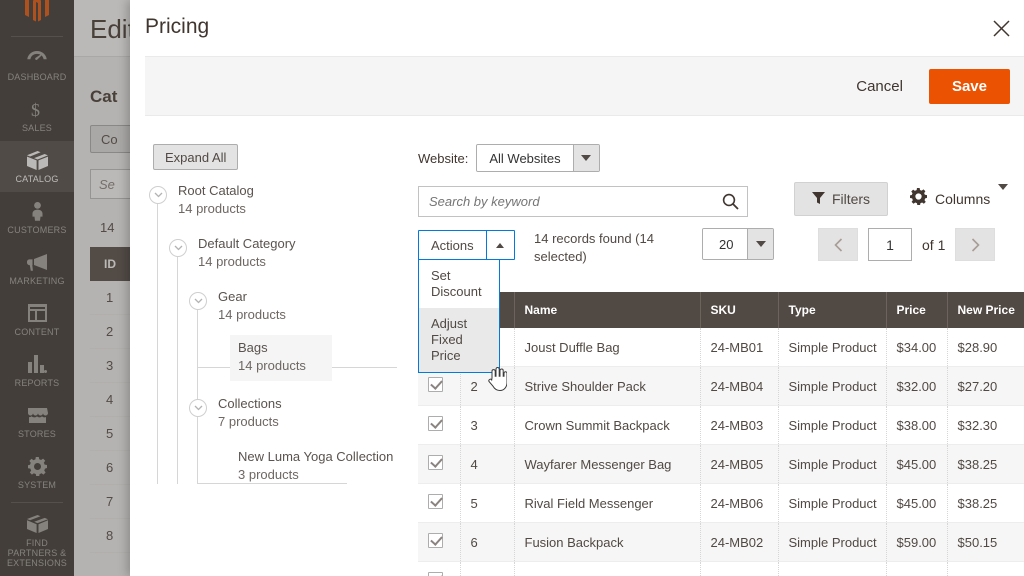 The width and height of the screenshot is (1024, 576). Describe the element at coordinates (739, 542) in the screenshot. I see `cell-sku: 24-MB02` at that location.